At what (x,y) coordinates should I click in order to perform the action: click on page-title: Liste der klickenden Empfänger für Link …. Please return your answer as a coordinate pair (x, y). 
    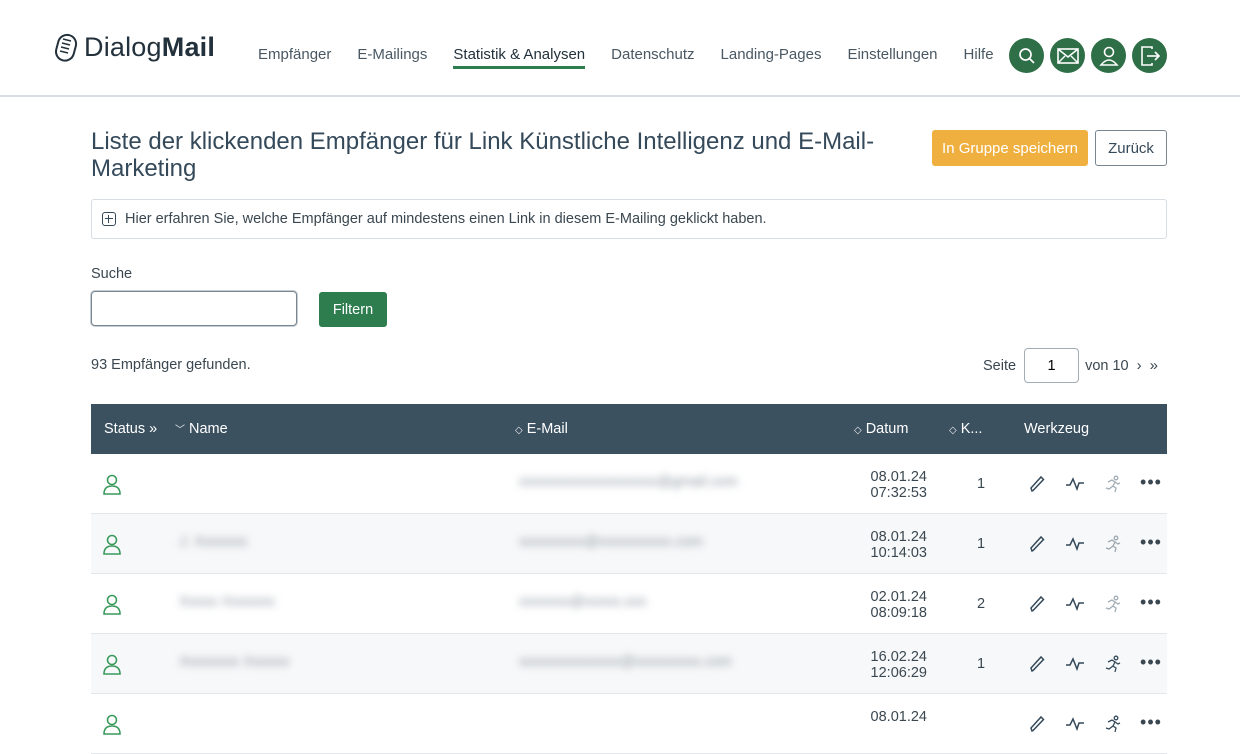
    Looking at the image, I should click on (483, 155).